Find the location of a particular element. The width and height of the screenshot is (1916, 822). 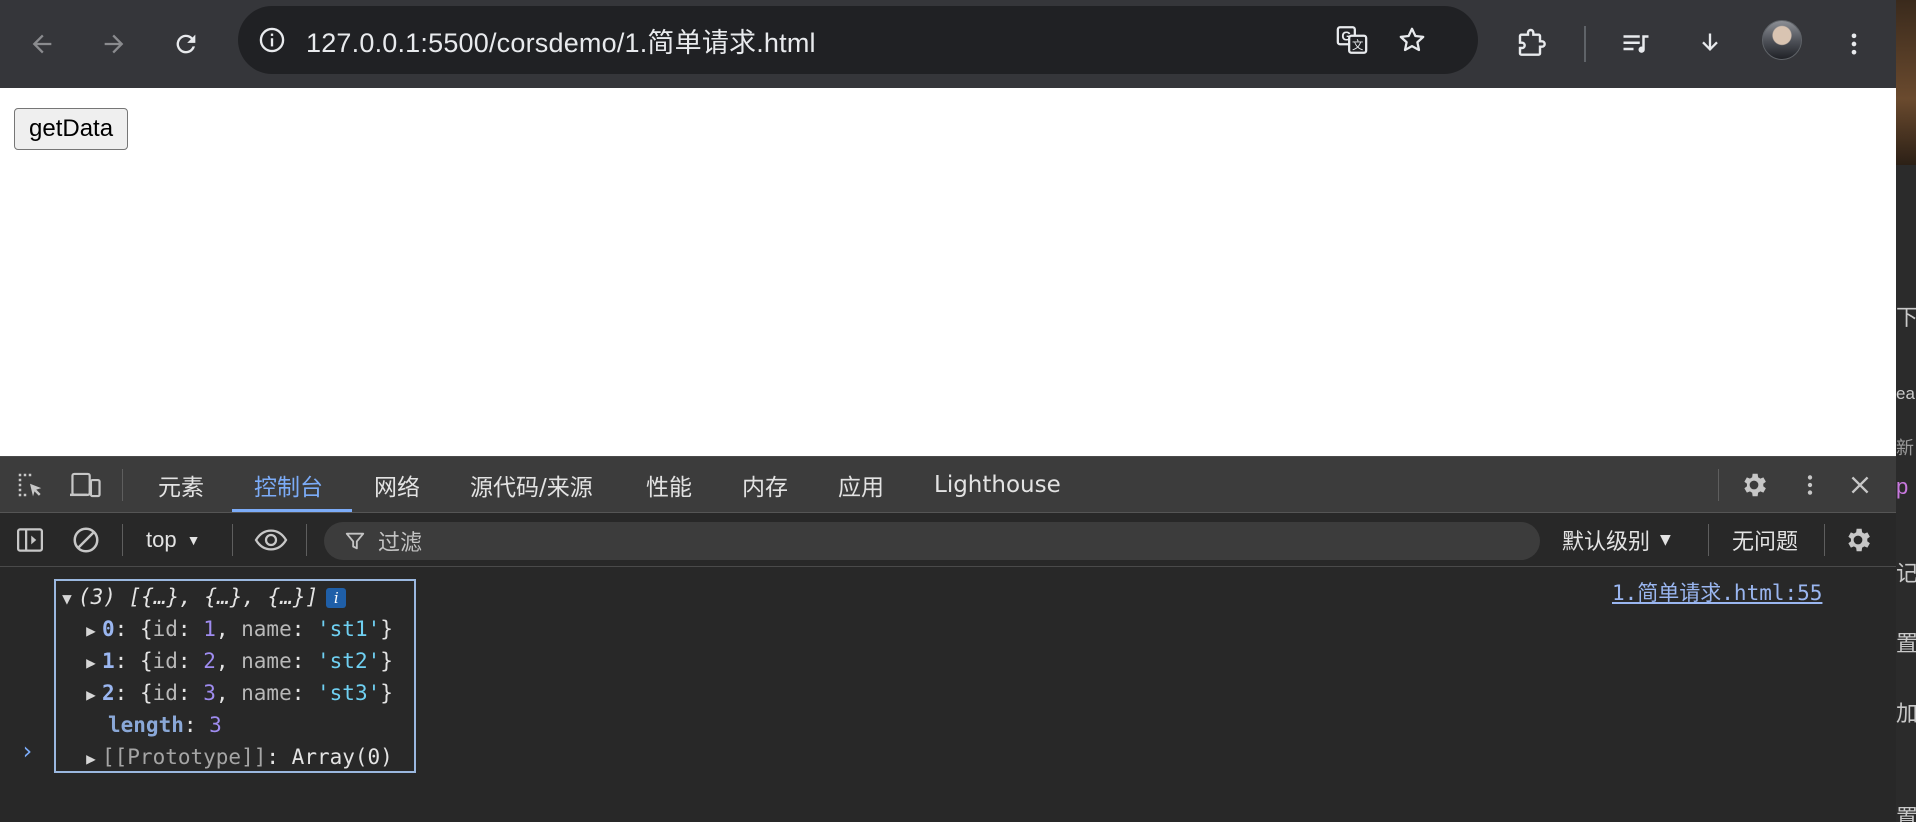

item-name: 'st2' is located at coordinates (349, 661).